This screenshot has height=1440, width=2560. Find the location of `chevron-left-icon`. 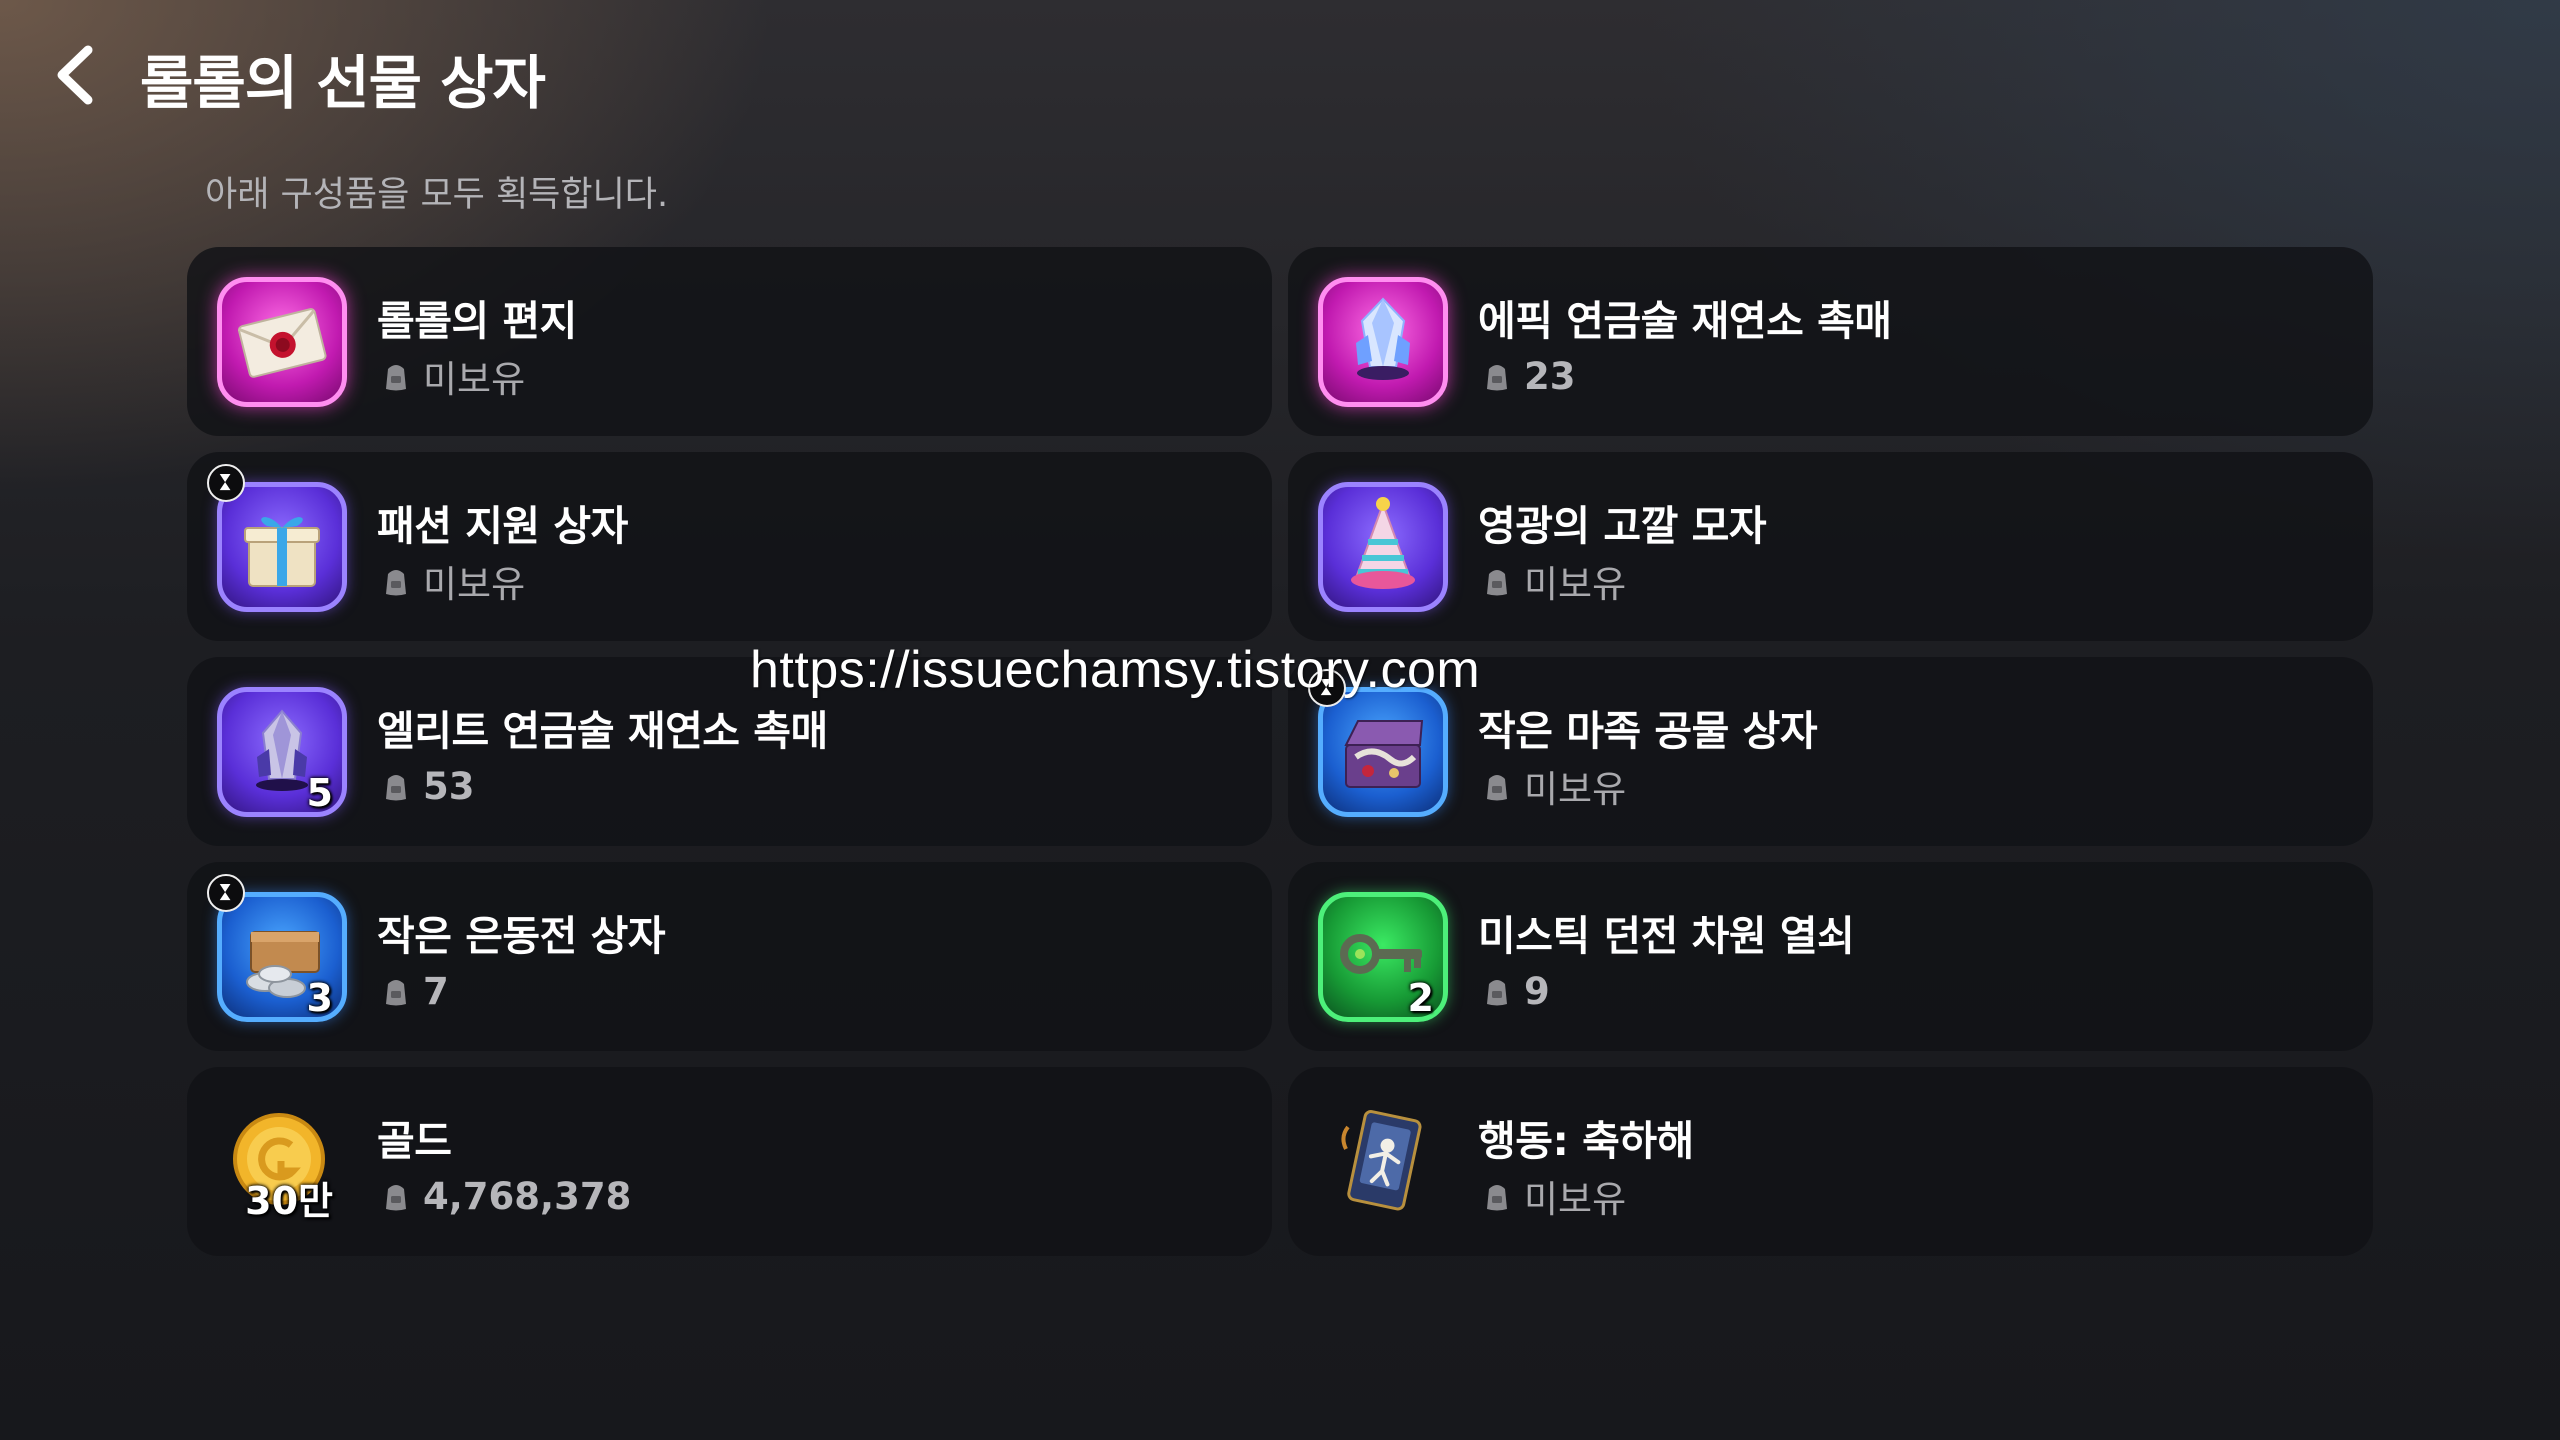

chevron-left-icon is located at coordinates (75, 75).